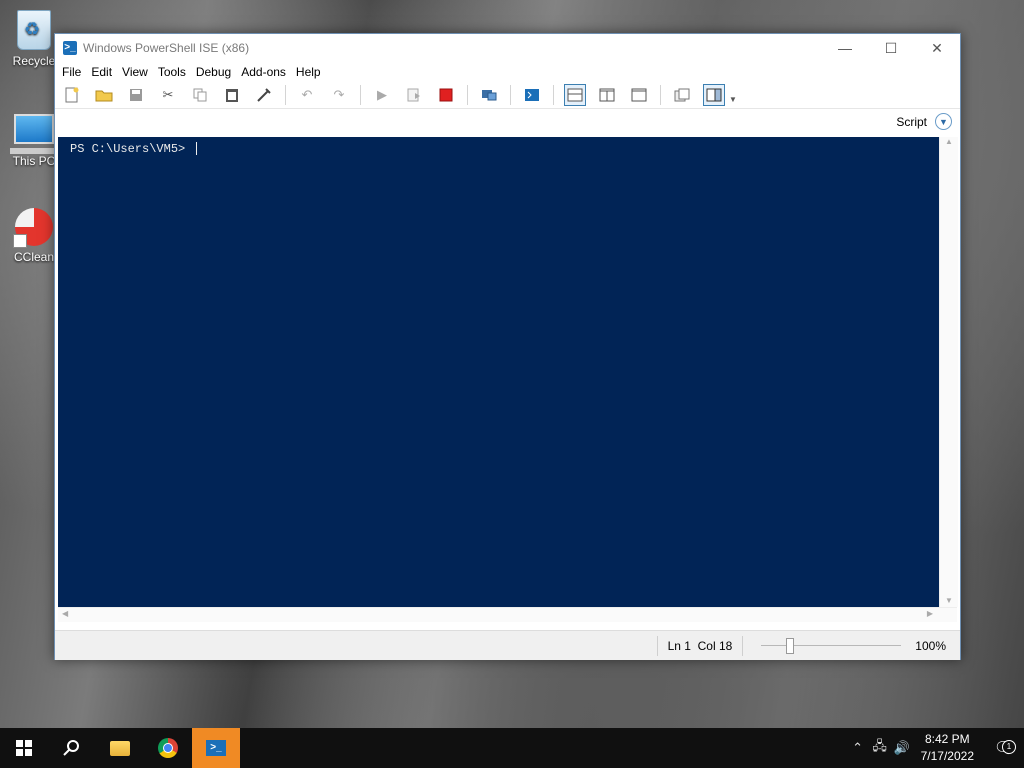 The width and height of the screenshot is (1024, 768). I want to click on taskbar: >_ ⌃ 🖧 🔊 8:42 PM 7/17/2022 🗨 1, so click(512, 748).